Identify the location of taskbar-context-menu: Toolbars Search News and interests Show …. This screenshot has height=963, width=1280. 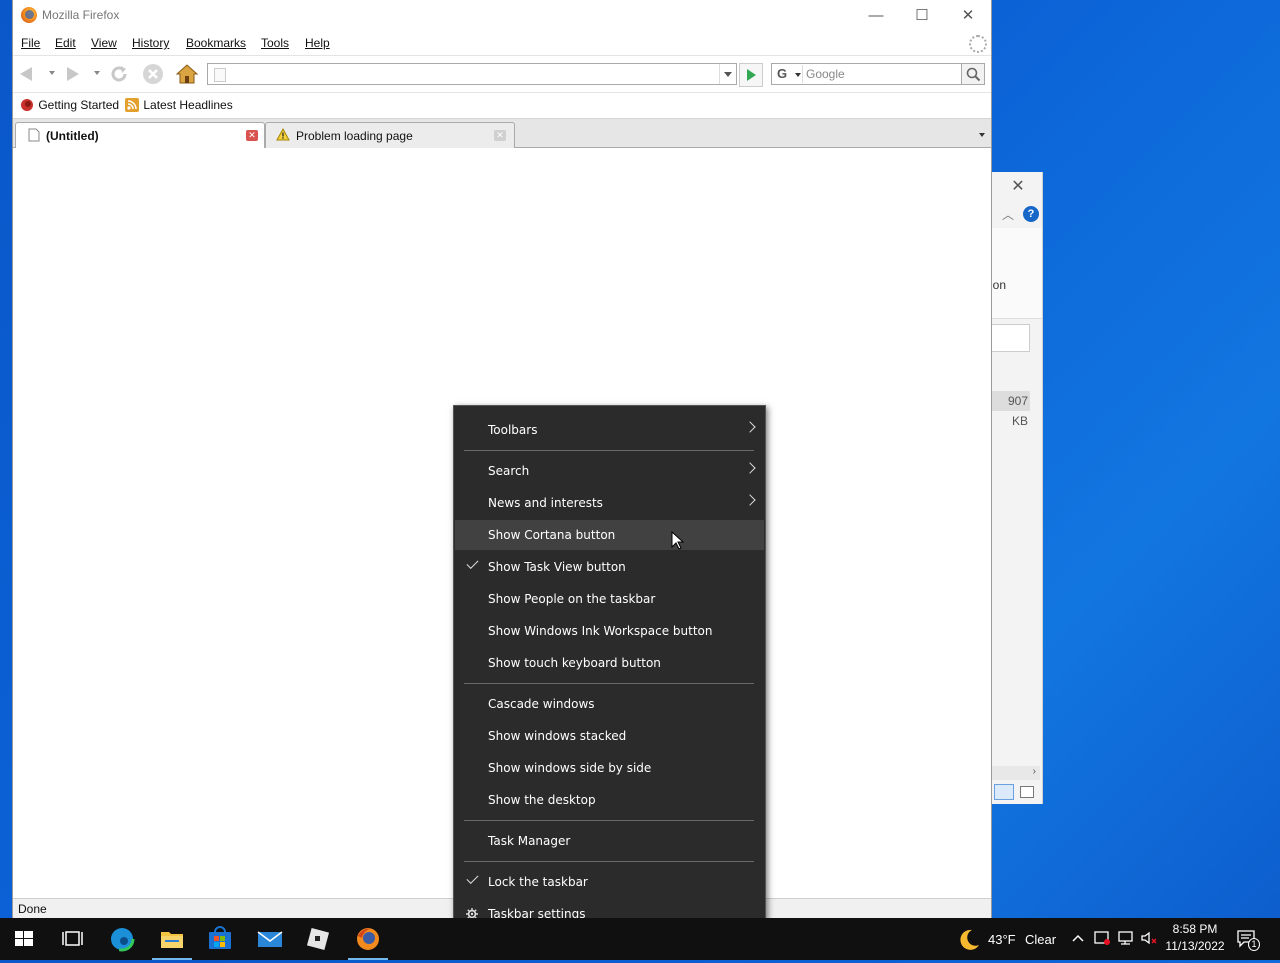
(609, 672).